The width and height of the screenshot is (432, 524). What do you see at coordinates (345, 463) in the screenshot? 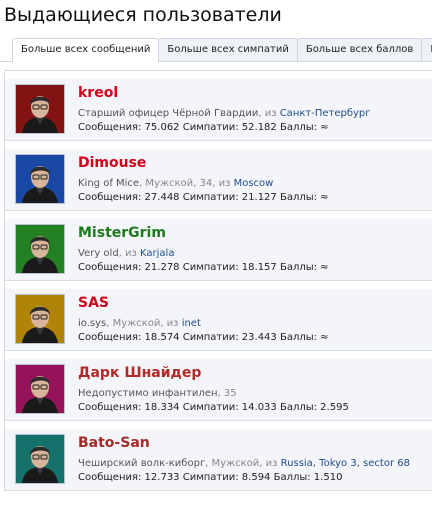
I see `location-link: Russia, Tokyo 3, sector 68` at bounding box center [345, 463].